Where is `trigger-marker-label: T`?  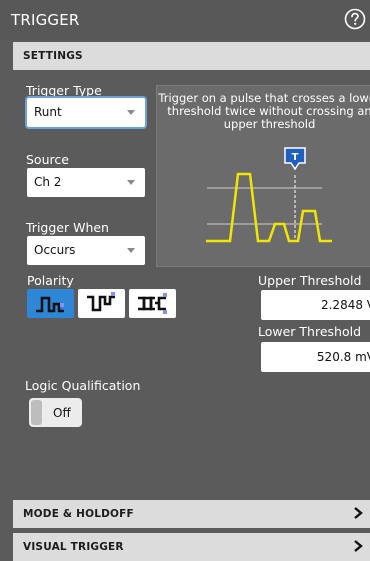 trigger-marker-label: T is located at coordinates (295, 157).